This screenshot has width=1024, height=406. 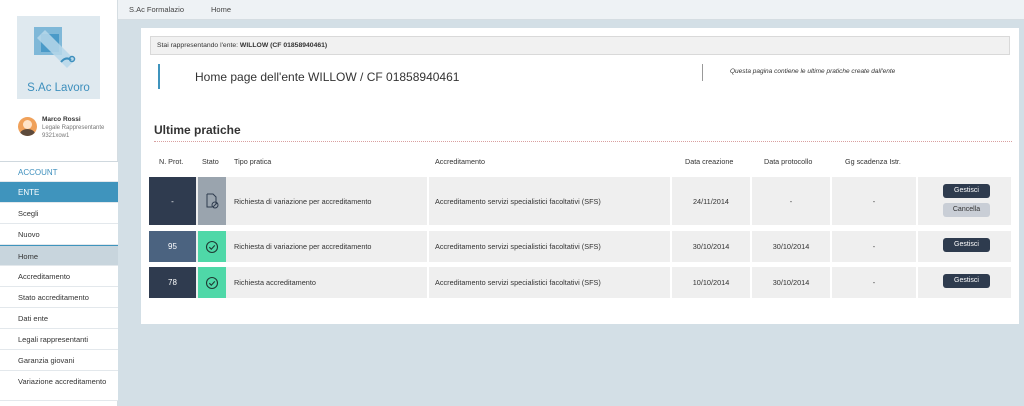 What do you see at coordinates (61, 119) in the screenshot?
I see `user-name: Marco Rossi` at bounding box center [61, 119].